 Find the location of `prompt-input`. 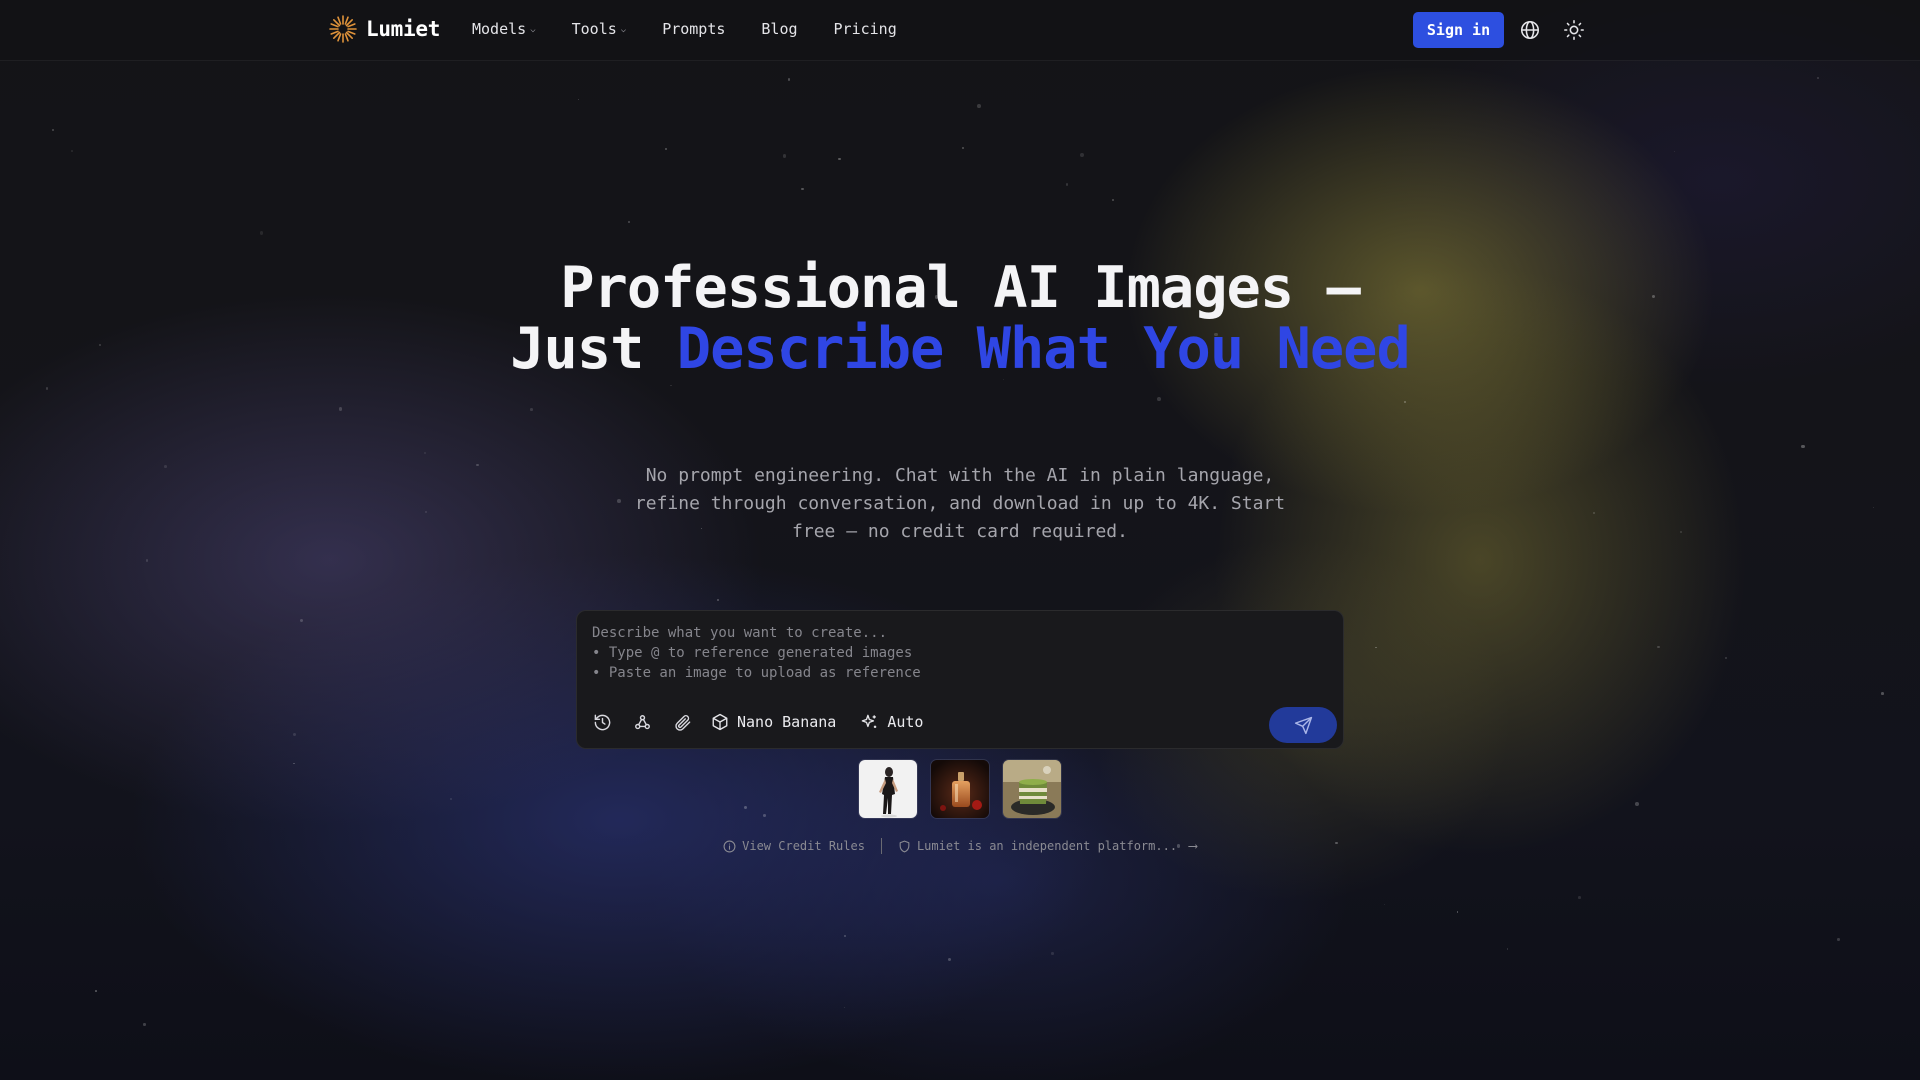

prompt-input is located at coordinates (957, 659).